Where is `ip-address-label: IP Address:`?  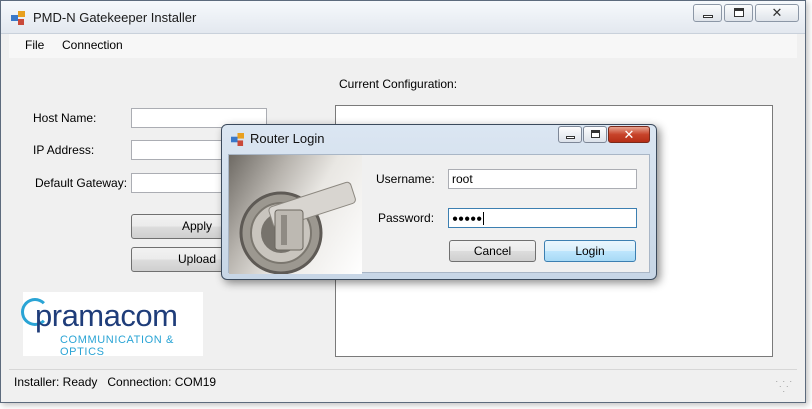 ip-address-label: IP Address: is located at coordinates (64, 150).